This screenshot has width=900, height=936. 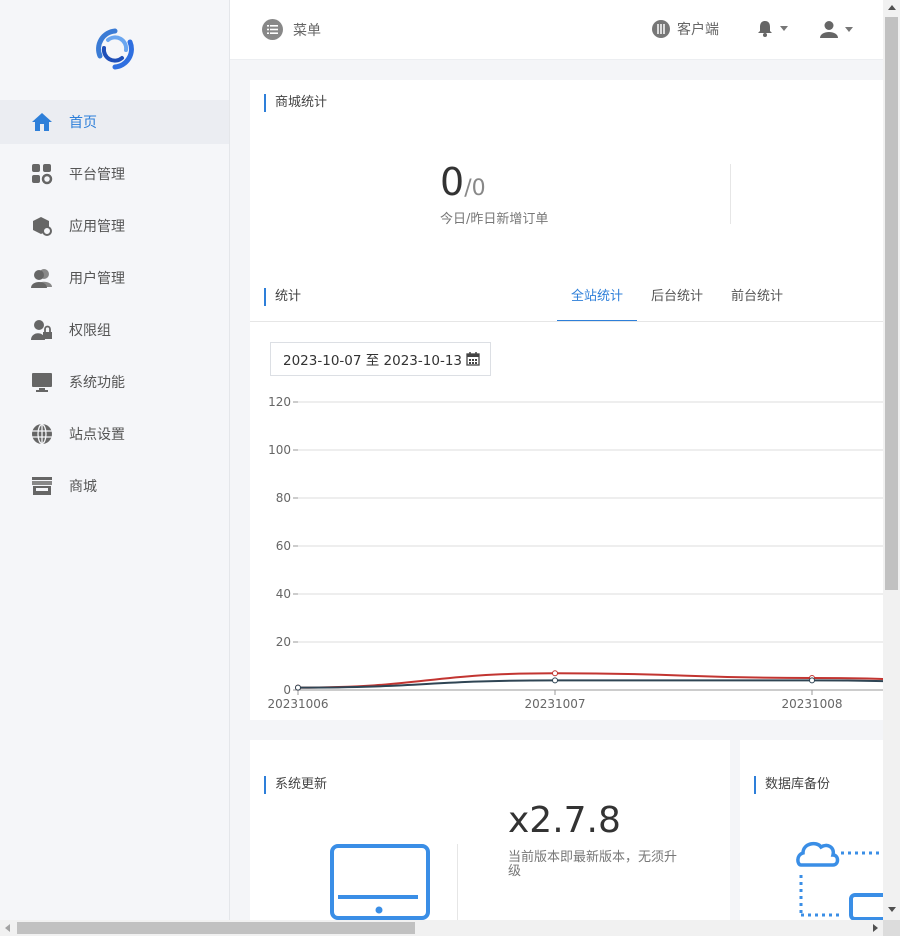 I want to click on scroll-right-icon, so click(x=875, y=928).